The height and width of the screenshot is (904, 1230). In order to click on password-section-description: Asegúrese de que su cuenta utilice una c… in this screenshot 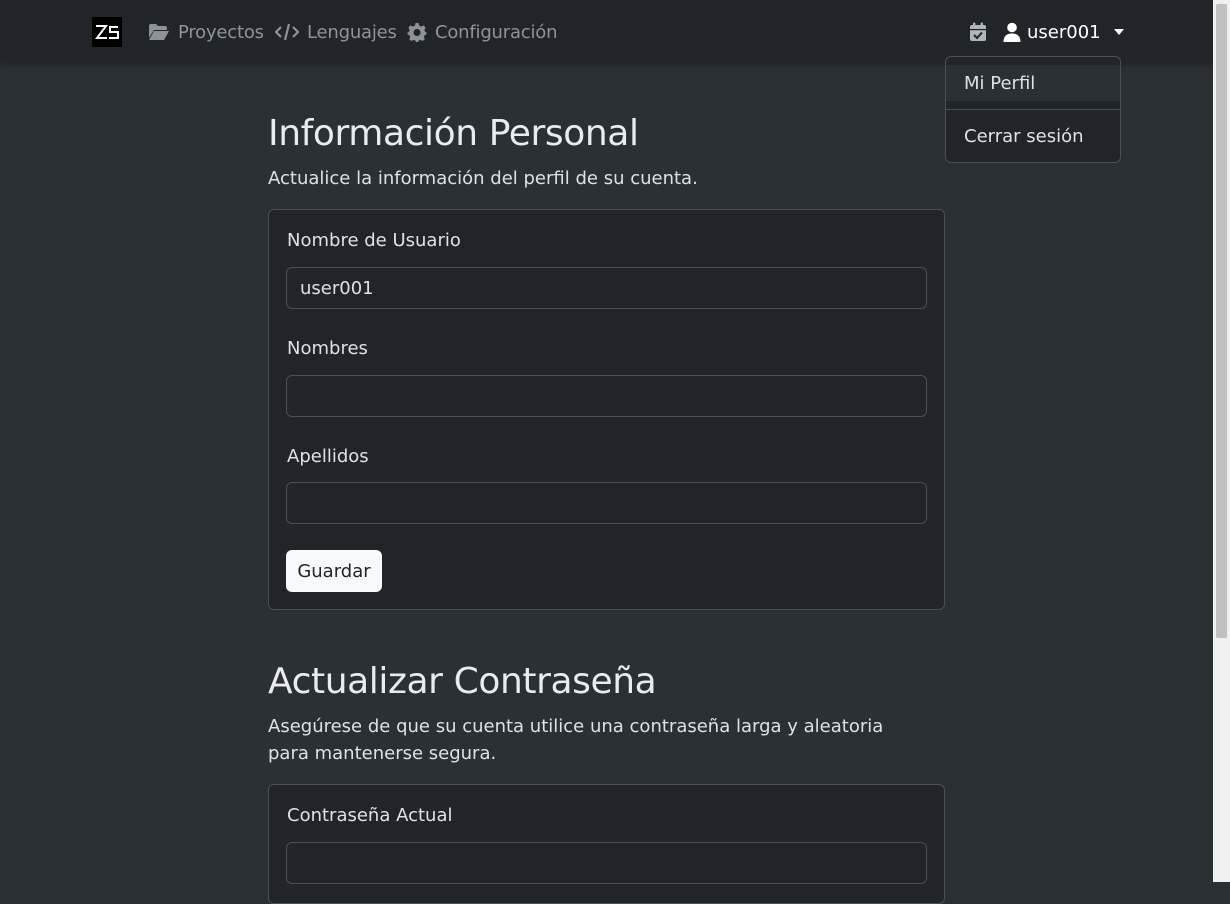, I will do `click(576, 740)`.